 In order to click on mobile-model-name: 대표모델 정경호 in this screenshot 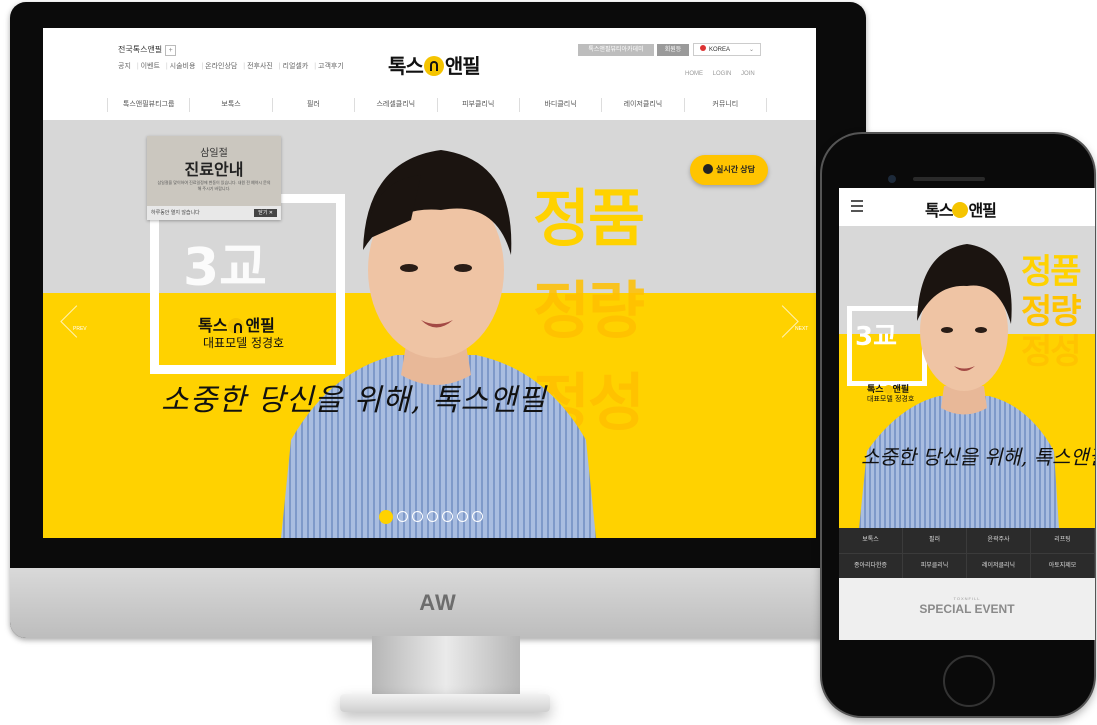, I will do `click(891, 399)`.